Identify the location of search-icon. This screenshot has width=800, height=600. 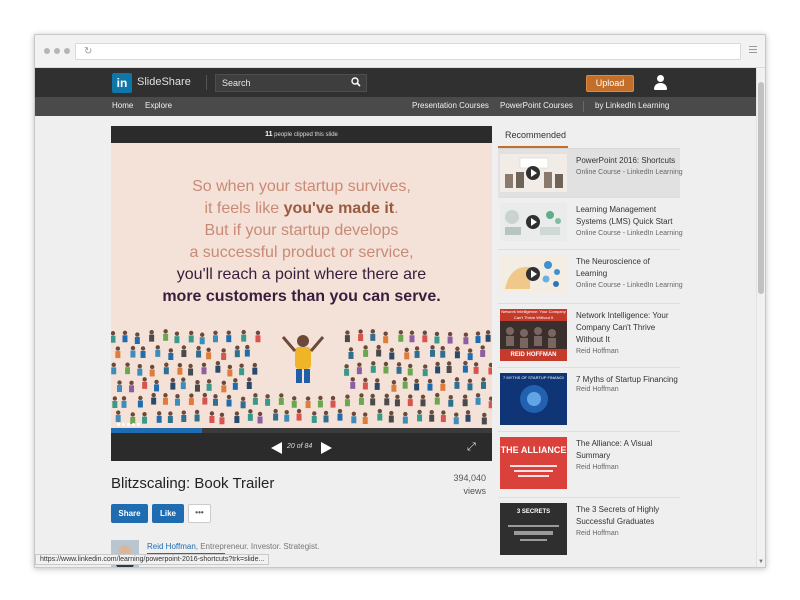
(356, 83).